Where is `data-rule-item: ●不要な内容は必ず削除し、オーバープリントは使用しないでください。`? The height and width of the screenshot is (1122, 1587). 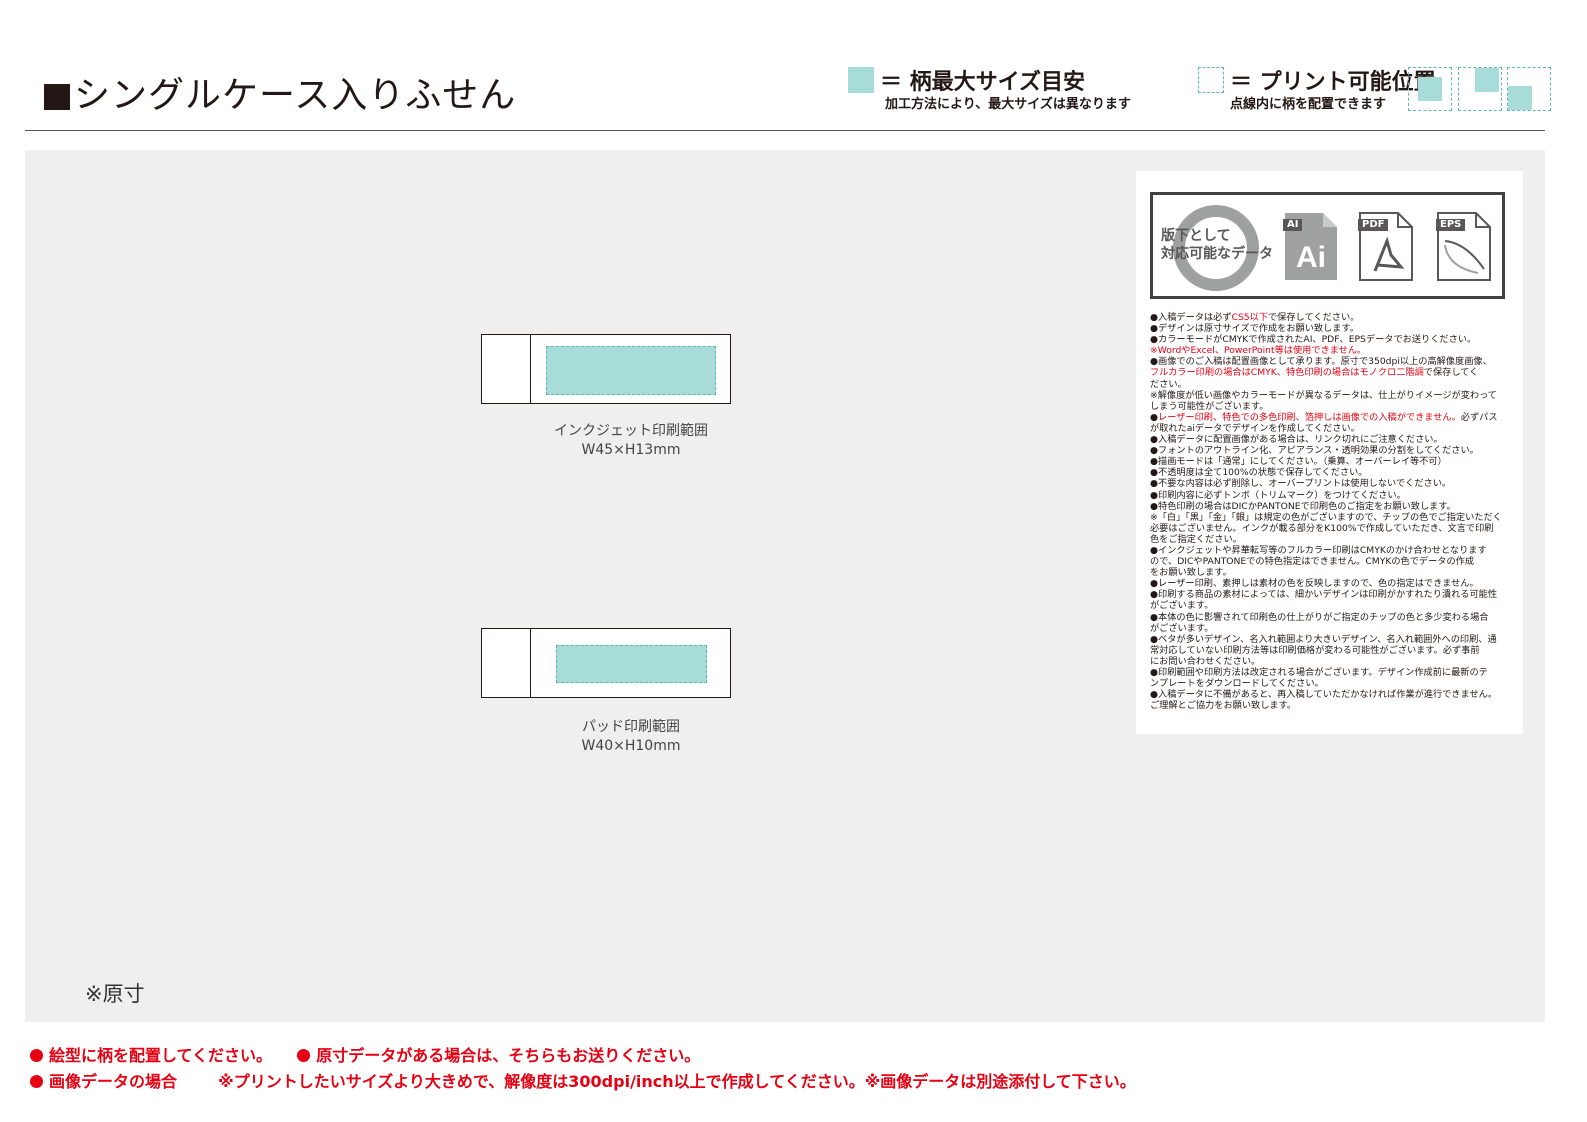
data-rule-item: ●不要な内容は必ず削除し、オーバープリントは使用しないでください。 is located at coordinates (1331, 483).